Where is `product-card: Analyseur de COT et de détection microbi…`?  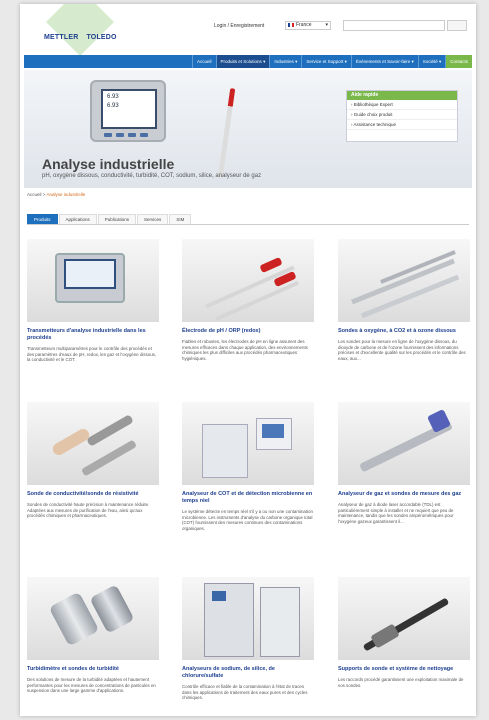
product-card: Analyseur de COT et de détection microbi… is located at coordinates (248, 466).